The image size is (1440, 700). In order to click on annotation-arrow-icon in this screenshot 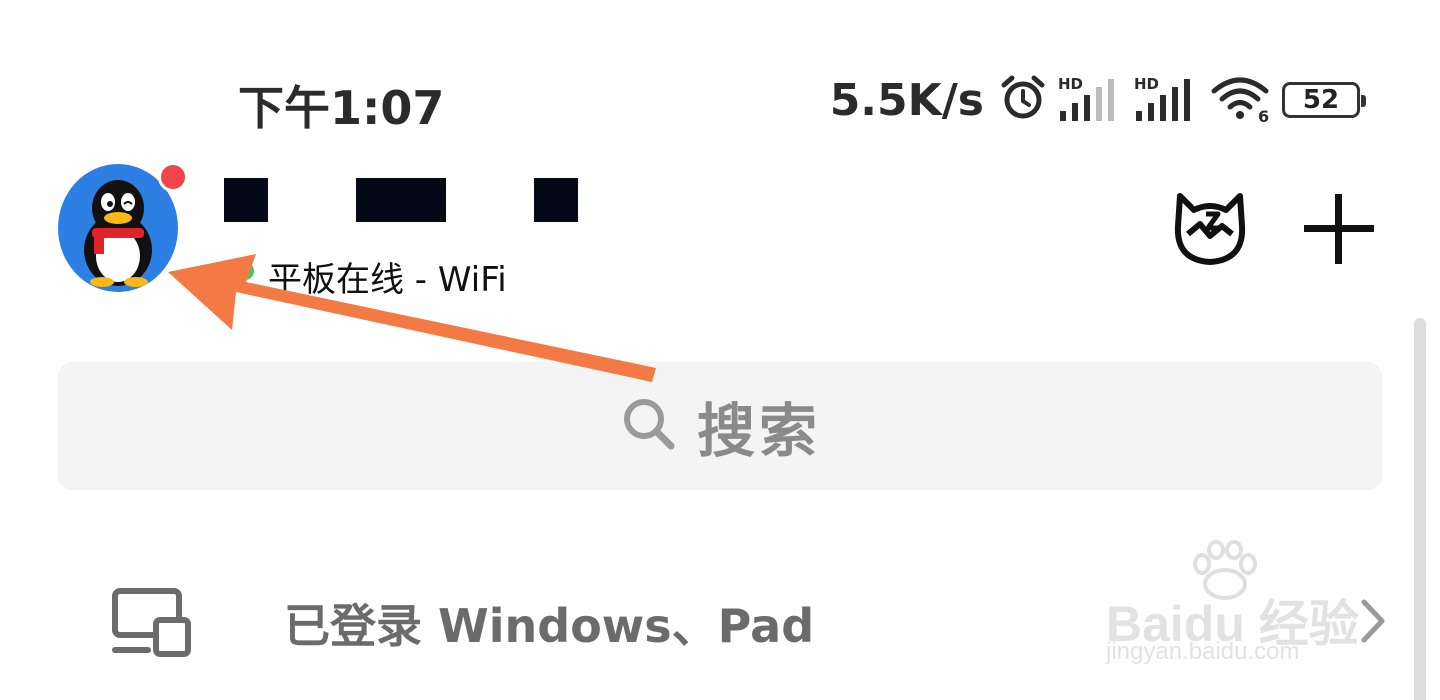, I will do `click(412, 318)`.